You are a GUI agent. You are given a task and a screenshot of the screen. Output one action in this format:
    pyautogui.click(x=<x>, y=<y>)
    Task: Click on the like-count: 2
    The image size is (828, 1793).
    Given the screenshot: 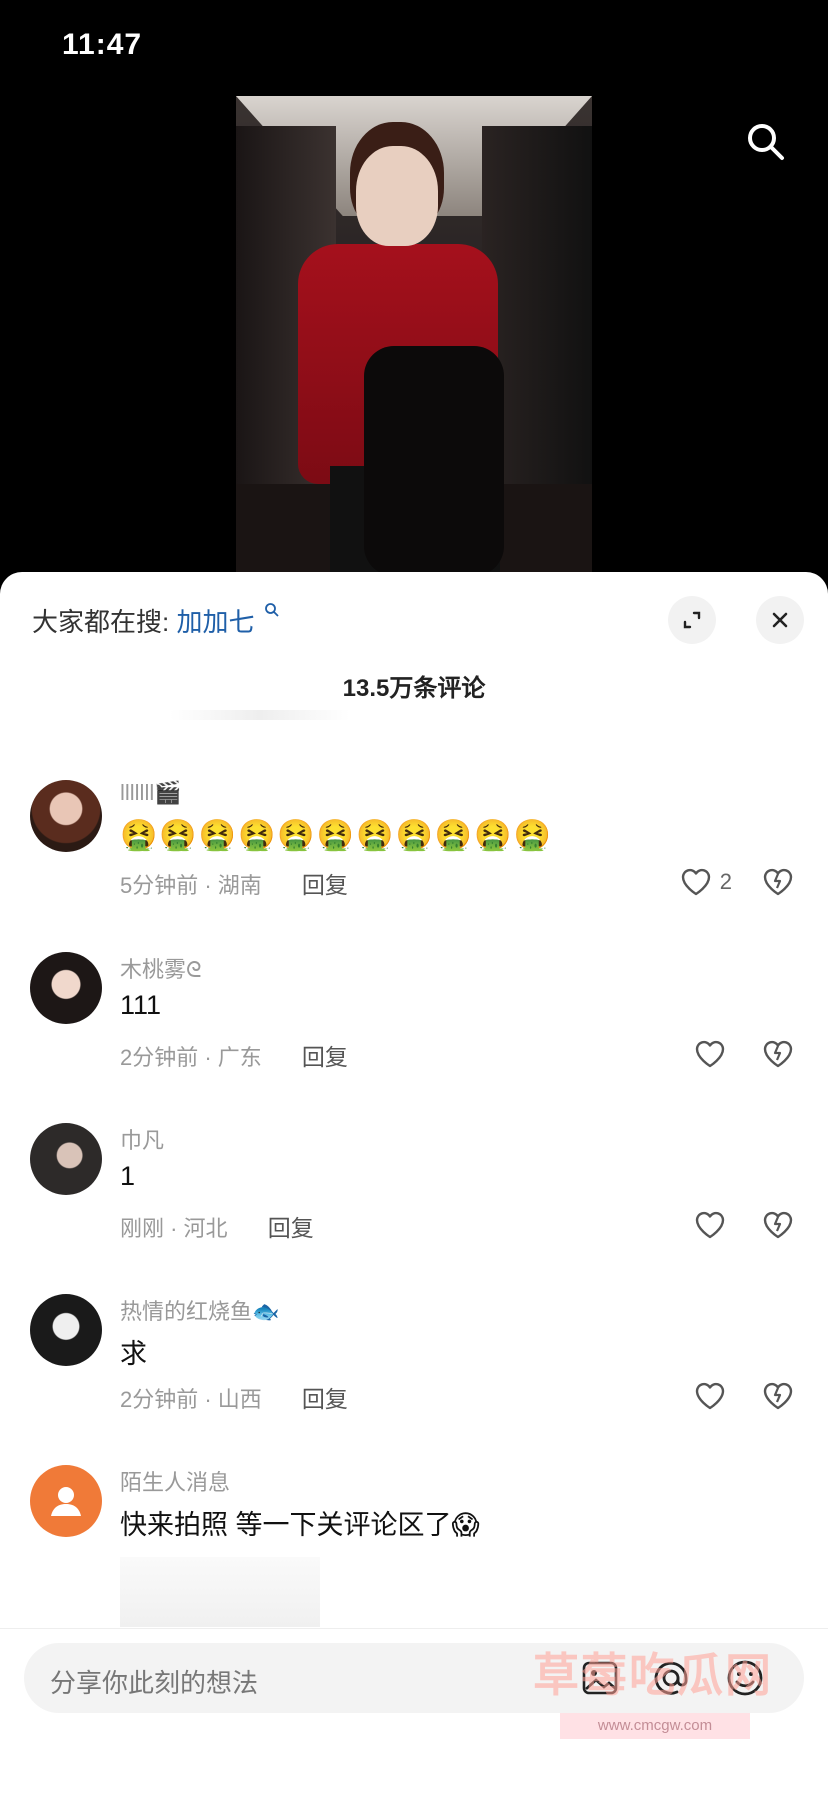 What is the action you would take?
    pyautogui.click(x=725, y=881)
    